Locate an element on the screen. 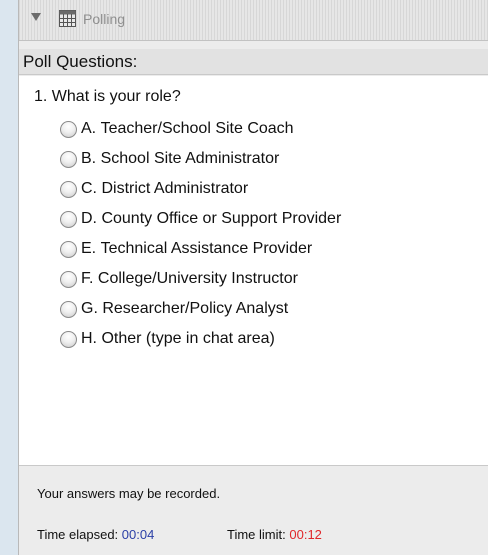 This screenshot has height=555, width=488. option-f: F. College/University Instructor is located at coordinates (200, 279).